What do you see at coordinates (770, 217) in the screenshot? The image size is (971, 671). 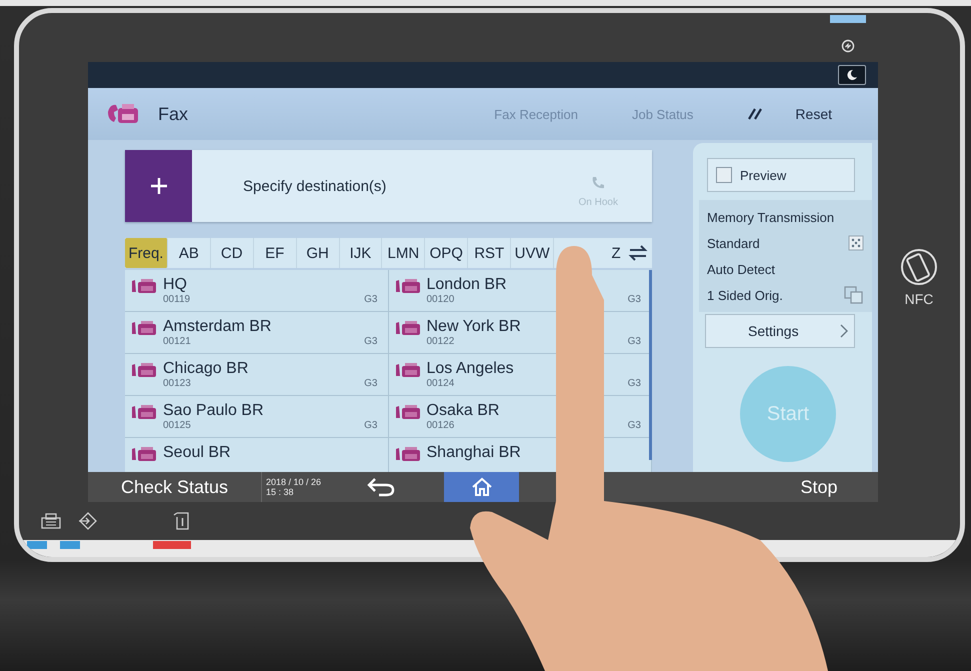 I see `setting-label: Memory Transmission` at bounding box center [770, 217].